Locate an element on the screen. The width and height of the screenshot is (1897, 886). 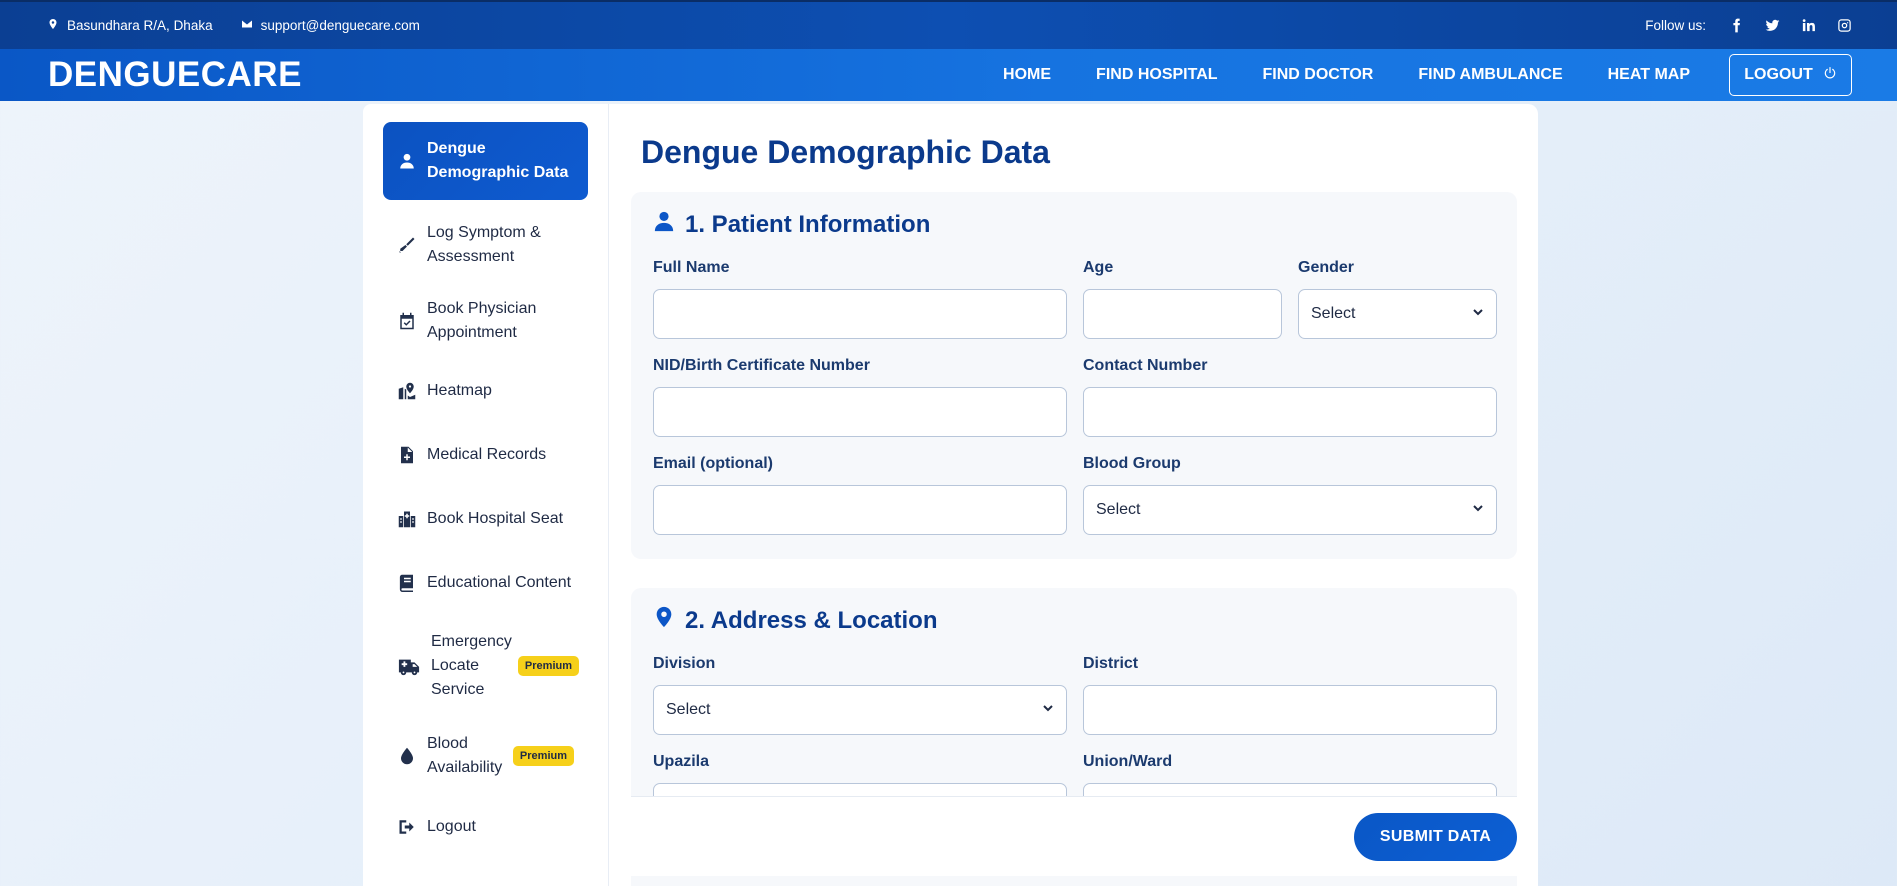
age-label: Age is located at coordinates (1098, 267).